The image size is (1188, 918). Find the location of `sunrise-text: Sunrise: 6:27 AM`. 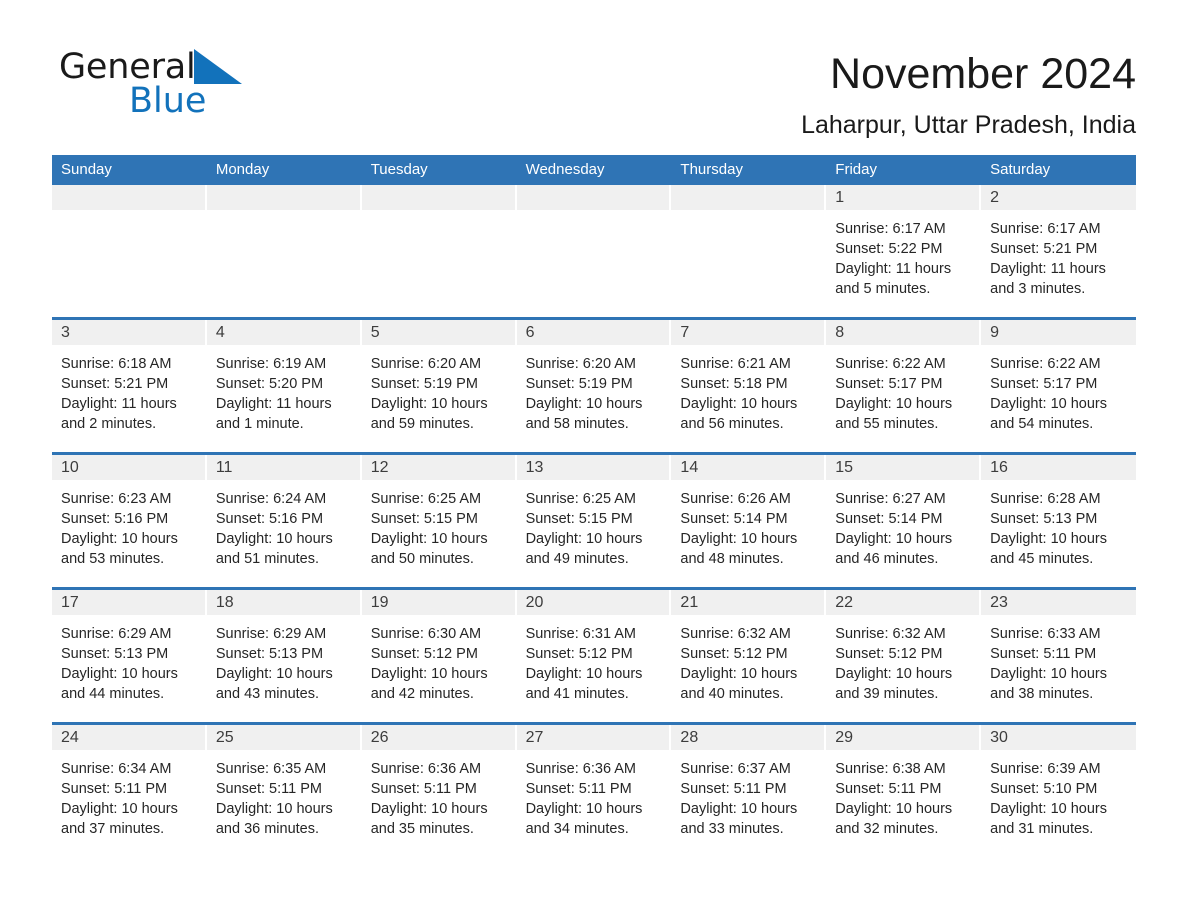

sunrise-text: Sunrise: 6:27 AM is located at coordinates (890, 499).